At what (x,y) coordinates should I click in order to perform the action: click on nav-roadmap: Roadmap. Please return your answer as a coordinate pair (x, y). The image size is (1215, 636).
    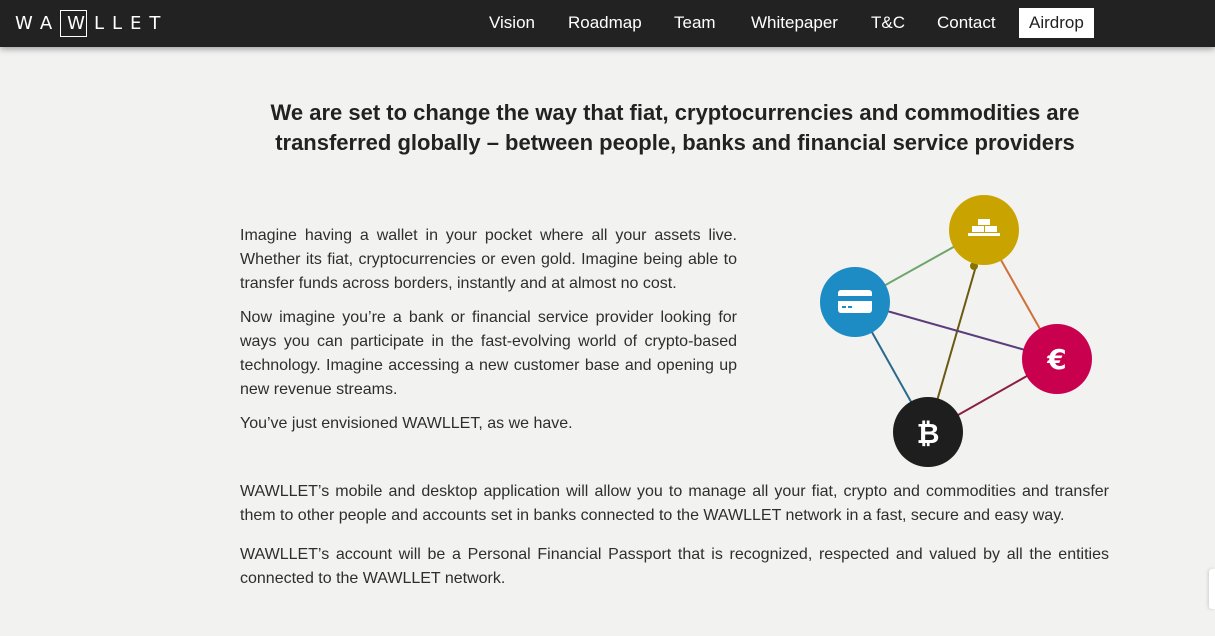
    Looking at the image, I should click on (605, 23).